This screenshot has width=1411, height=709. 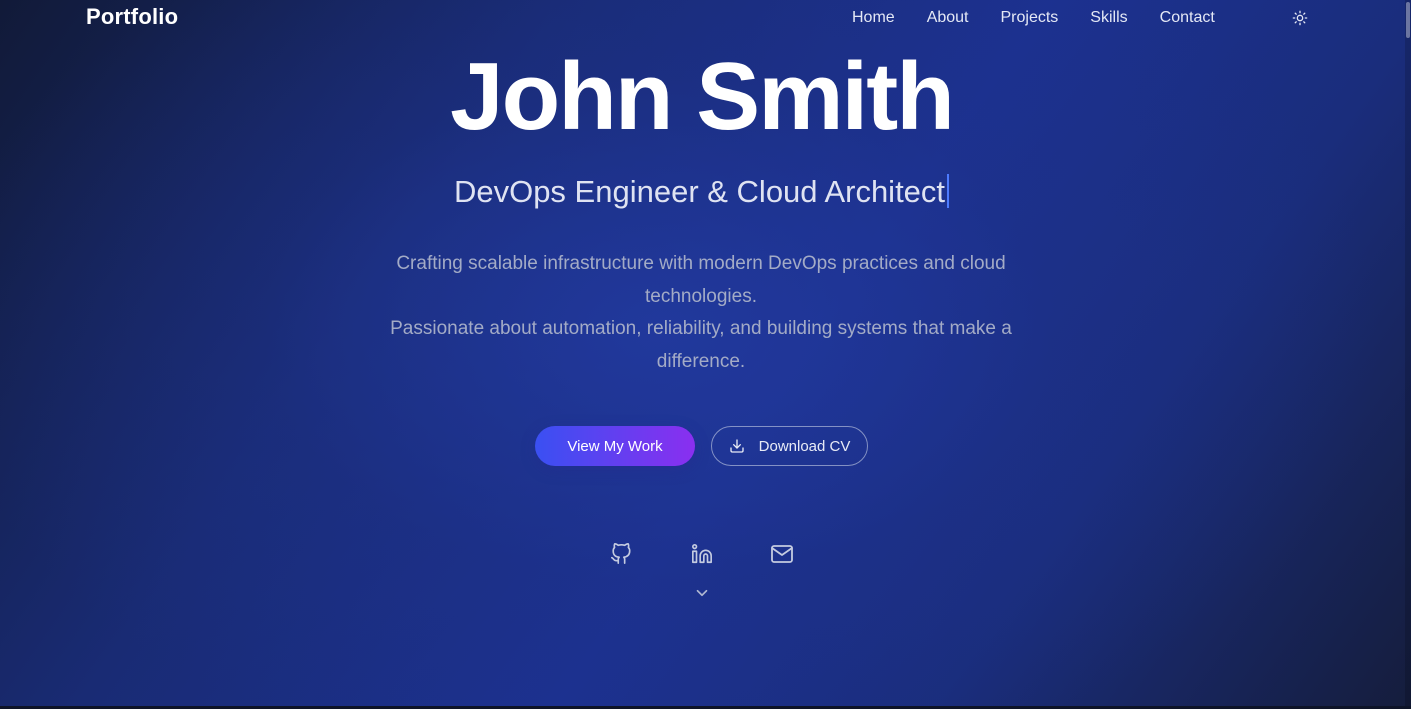 I want to click on view-my-work-button: View My Work, so click(x=615, y=446).